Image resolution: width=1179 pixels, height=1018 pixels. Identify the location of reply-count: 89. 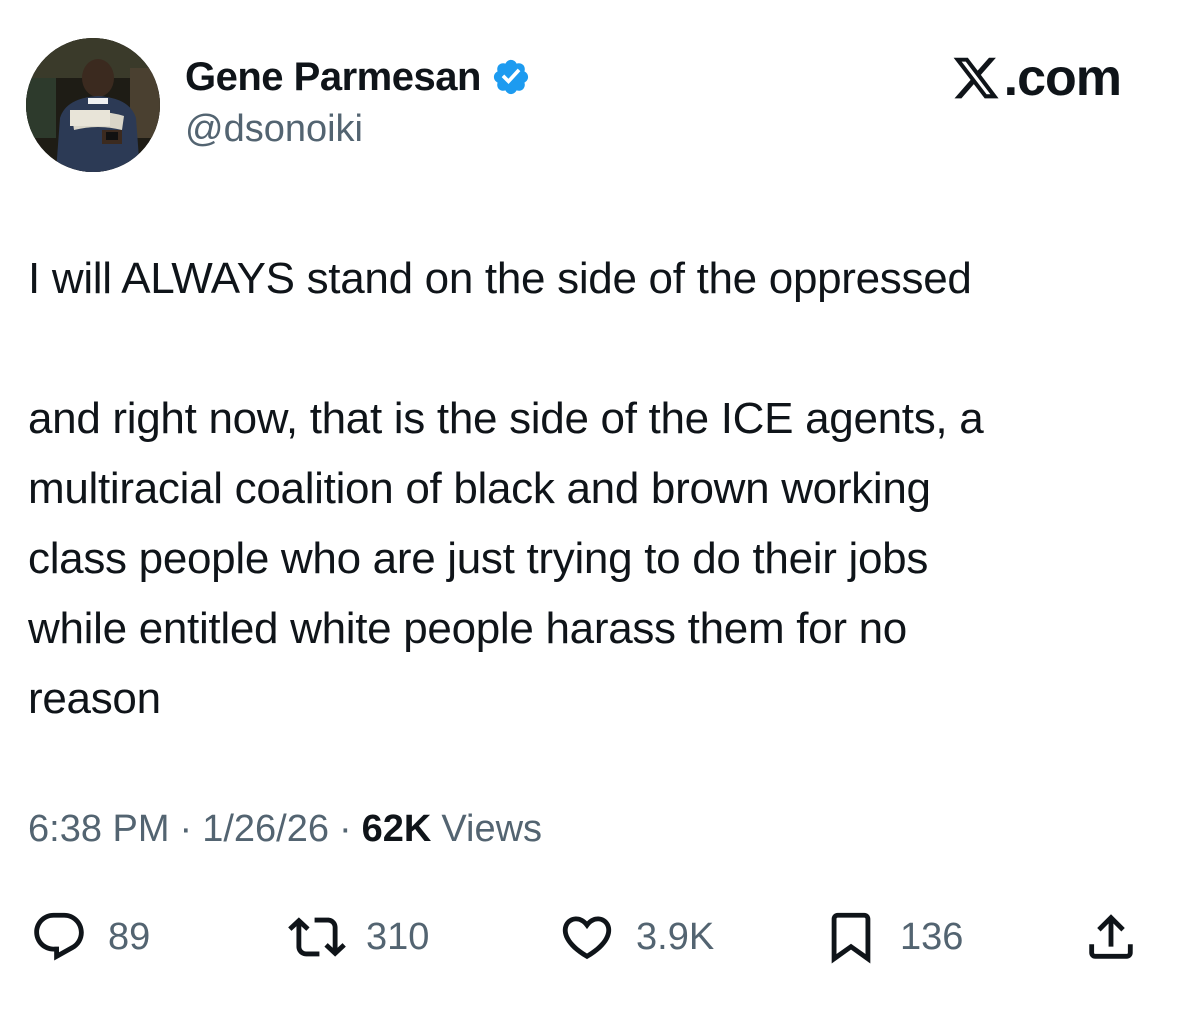
(129, 936).